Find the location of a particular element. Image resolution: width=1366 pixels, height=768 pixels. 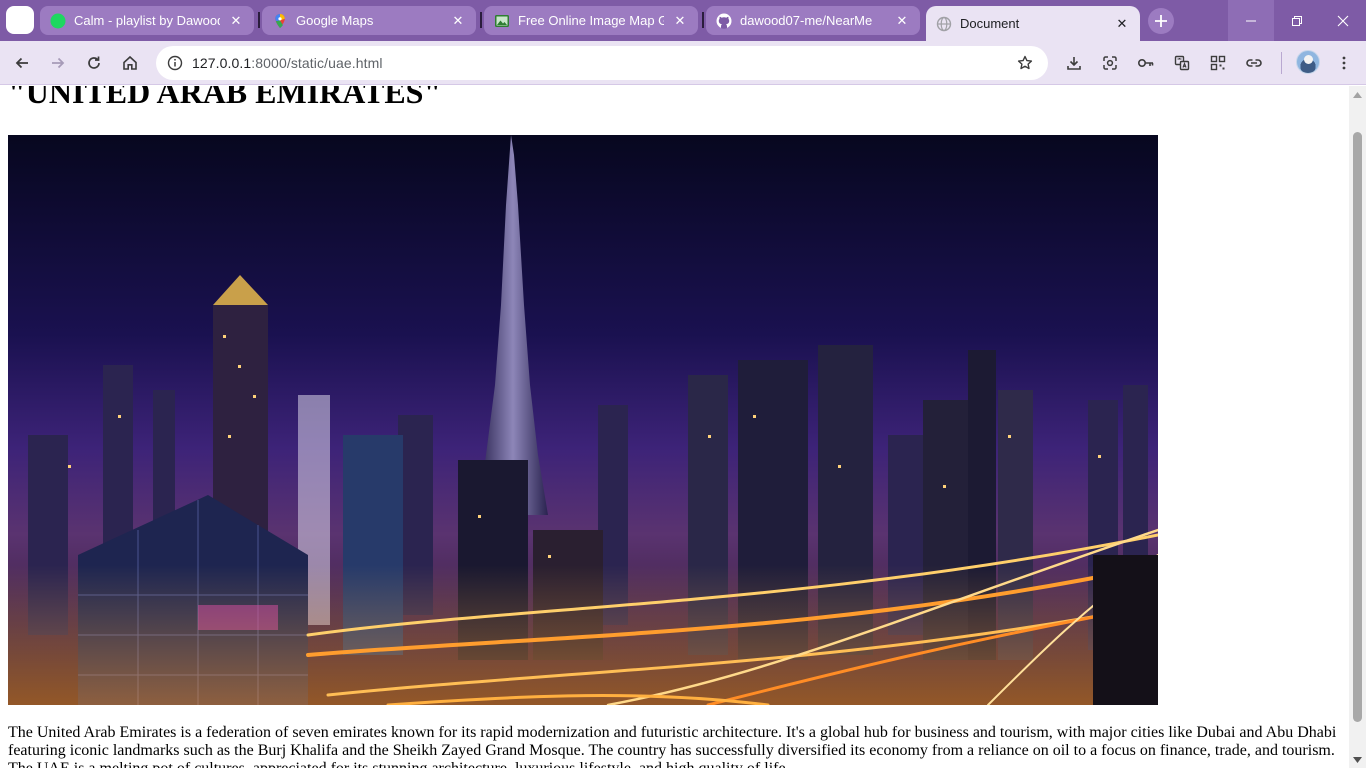

browser-toolbar: 127.0.0.1:8000/static/uae.html is located at coordinates (683, 63).